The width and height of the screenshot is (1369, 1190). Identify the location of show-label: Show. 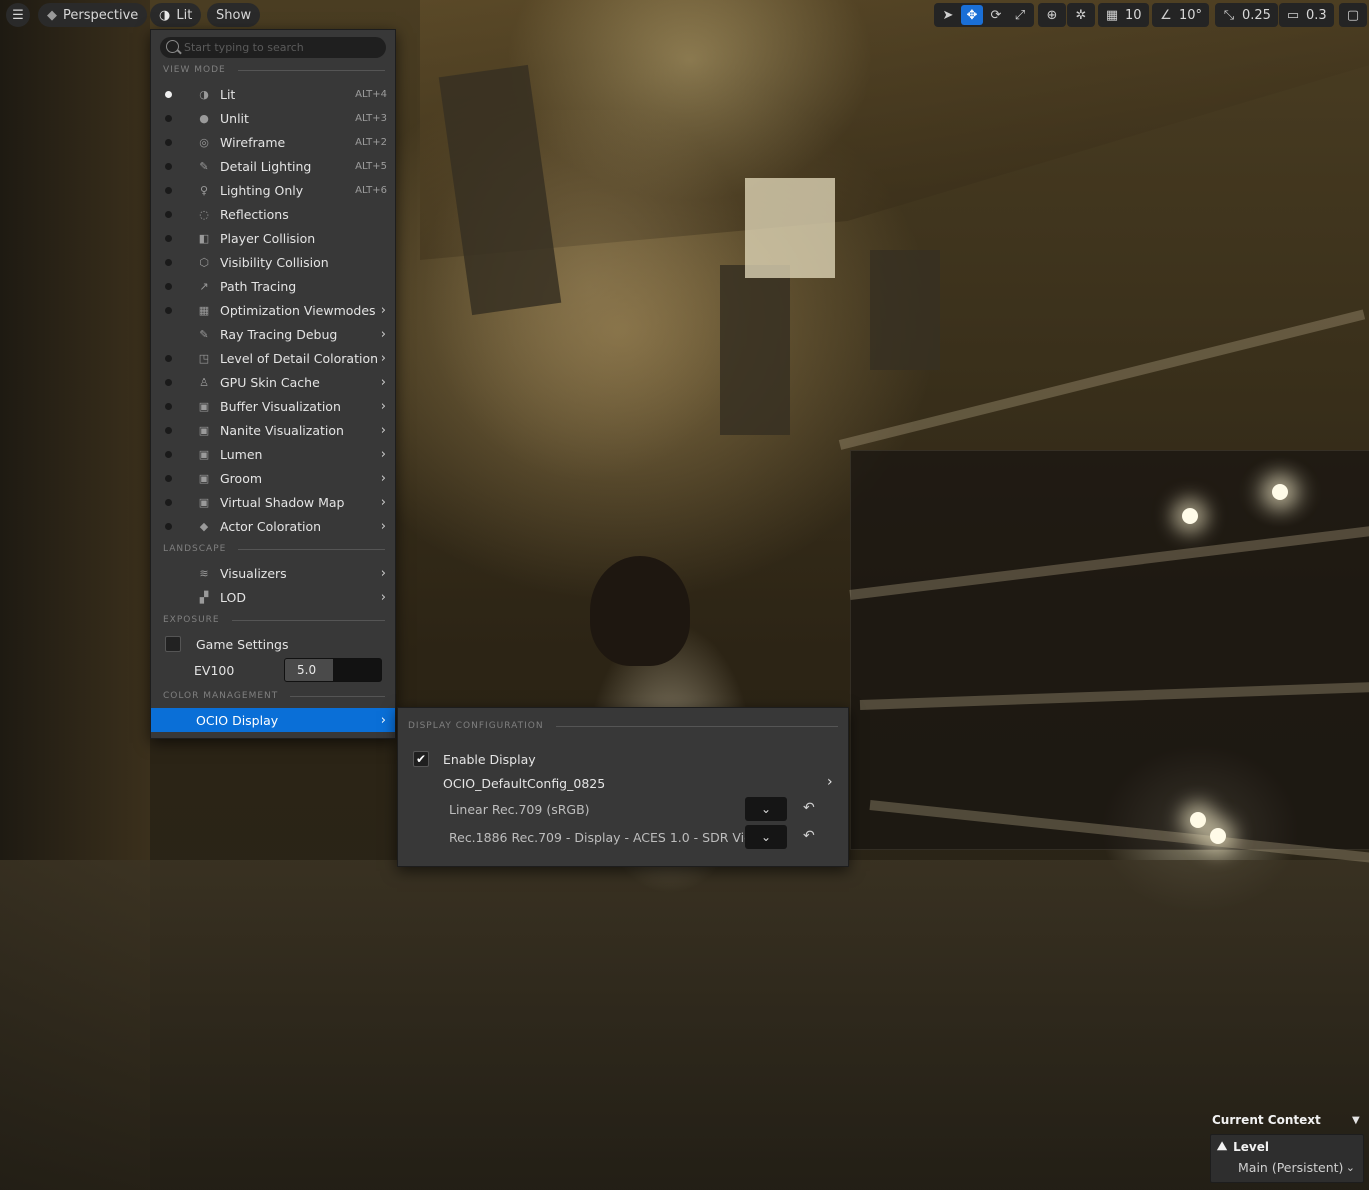
(234, 15).